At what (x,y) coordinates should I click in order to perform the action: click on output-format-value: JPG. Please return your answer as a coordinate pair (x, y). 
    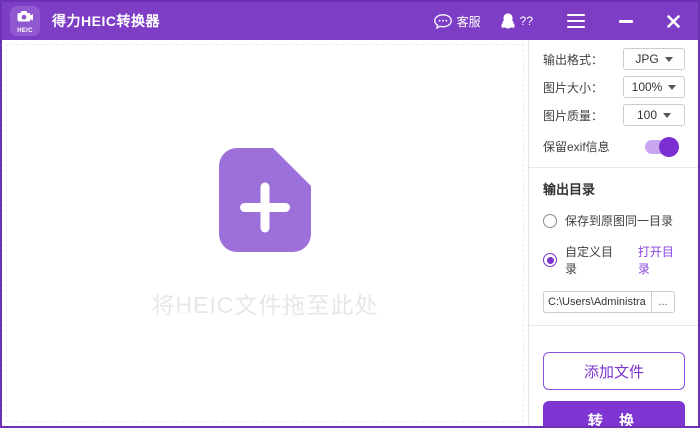
    Looking at the image, I should click on (647, 59).